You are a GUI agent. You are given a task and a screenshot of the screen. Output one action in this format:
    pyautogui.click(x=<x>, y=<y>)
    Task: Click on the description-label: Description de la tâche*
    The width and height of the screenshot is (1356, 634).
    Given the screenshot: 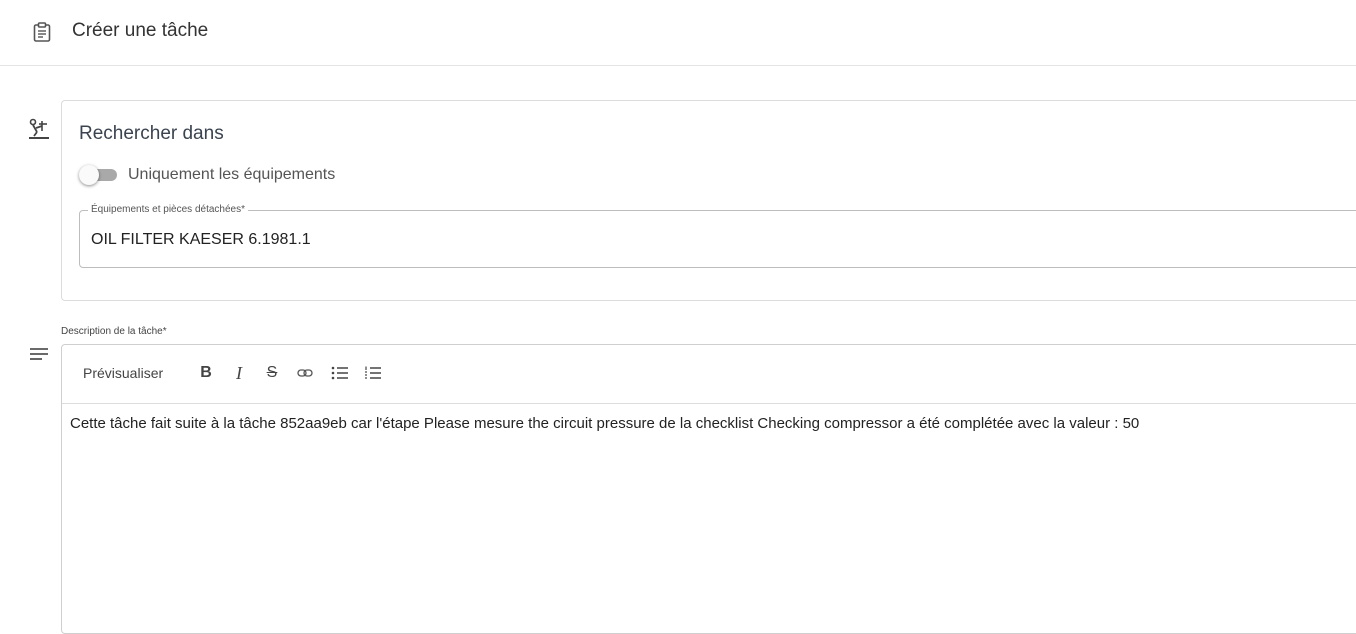 What is the action you would take?
    pyautogui.click(x=114, y=331)
    